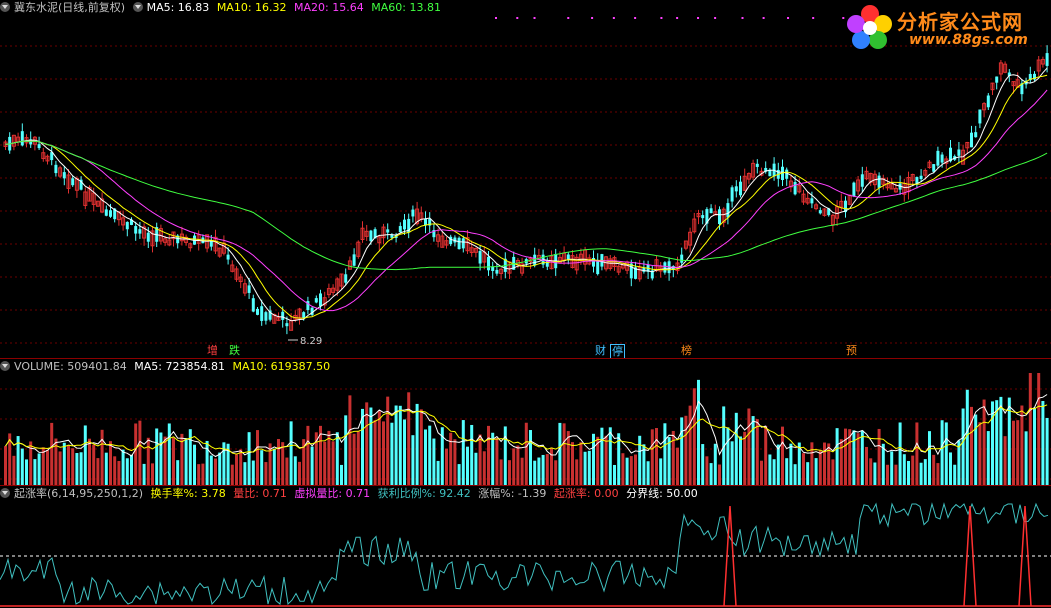  I want to click on event-marker: 增, so click(212, 350).